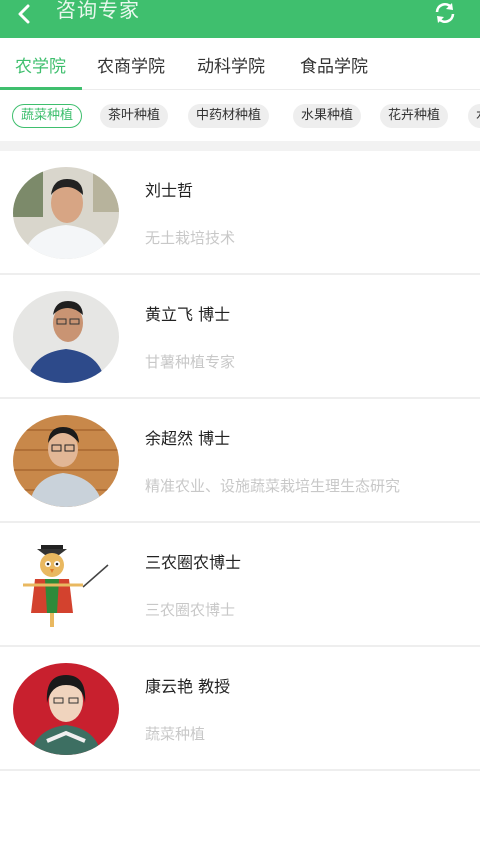  Describe the element at coordinates (190, 238) in the screenshot. I see `expert-description: 无土栽培技术` at that location.